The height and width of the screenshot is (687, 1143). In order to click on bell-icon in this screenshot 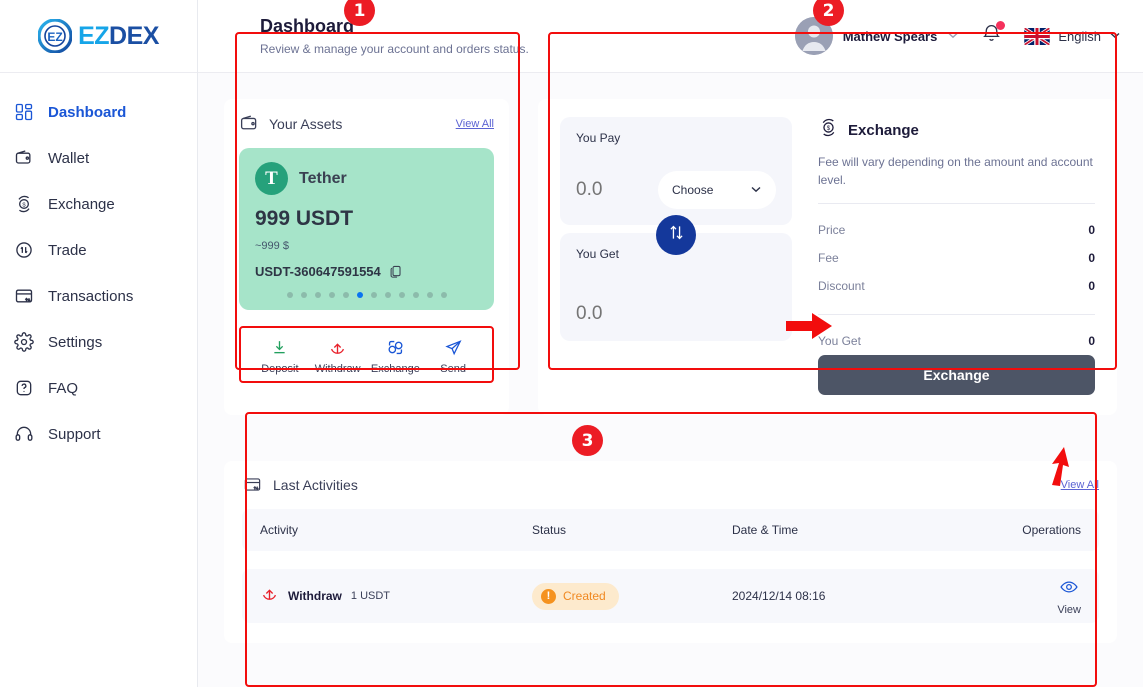, I will do `click(991, 36)`.